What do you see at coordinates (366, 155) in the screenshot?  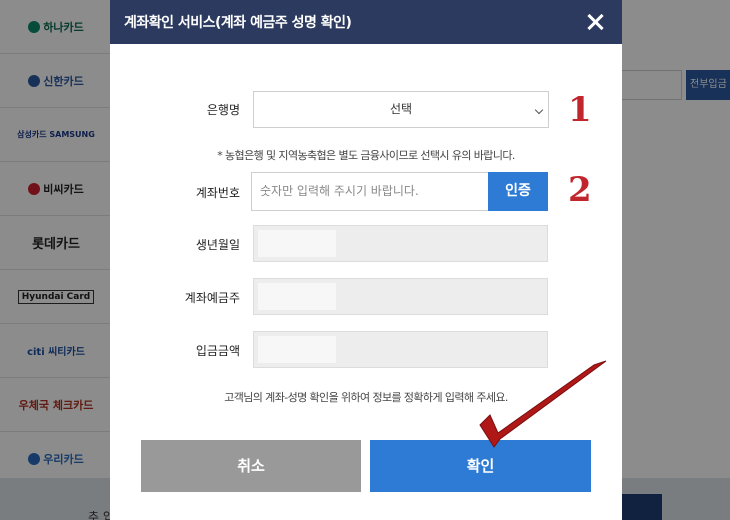 I see `bank-notice: * 농협은행 및 지역농축협은 별도 금융사이므로 선택시 유의 바랍니다.` at bounding box center [366, 155].